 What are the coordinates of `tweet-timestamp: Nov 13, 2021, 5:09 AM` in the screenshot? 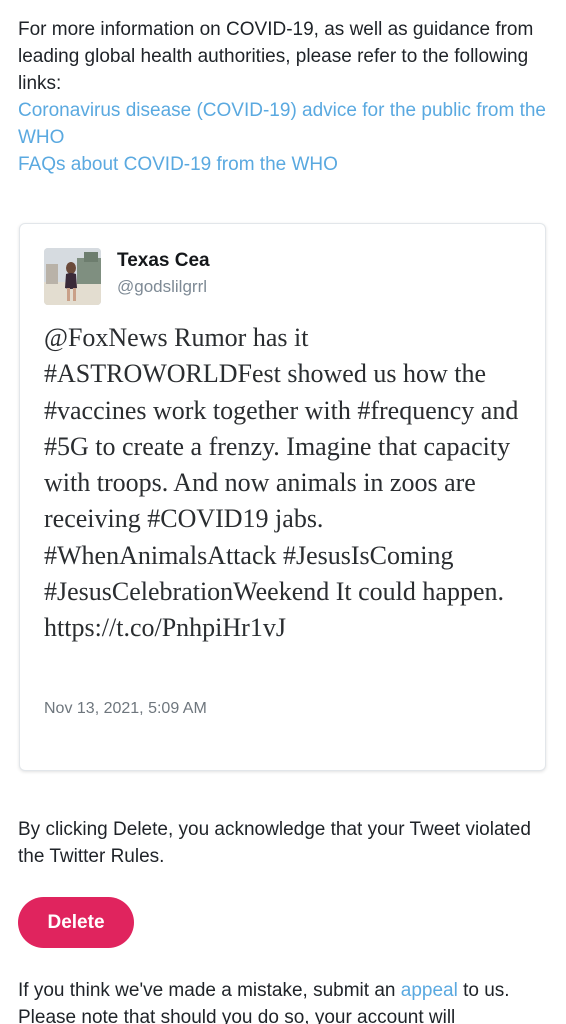 It's located at (125, 708).